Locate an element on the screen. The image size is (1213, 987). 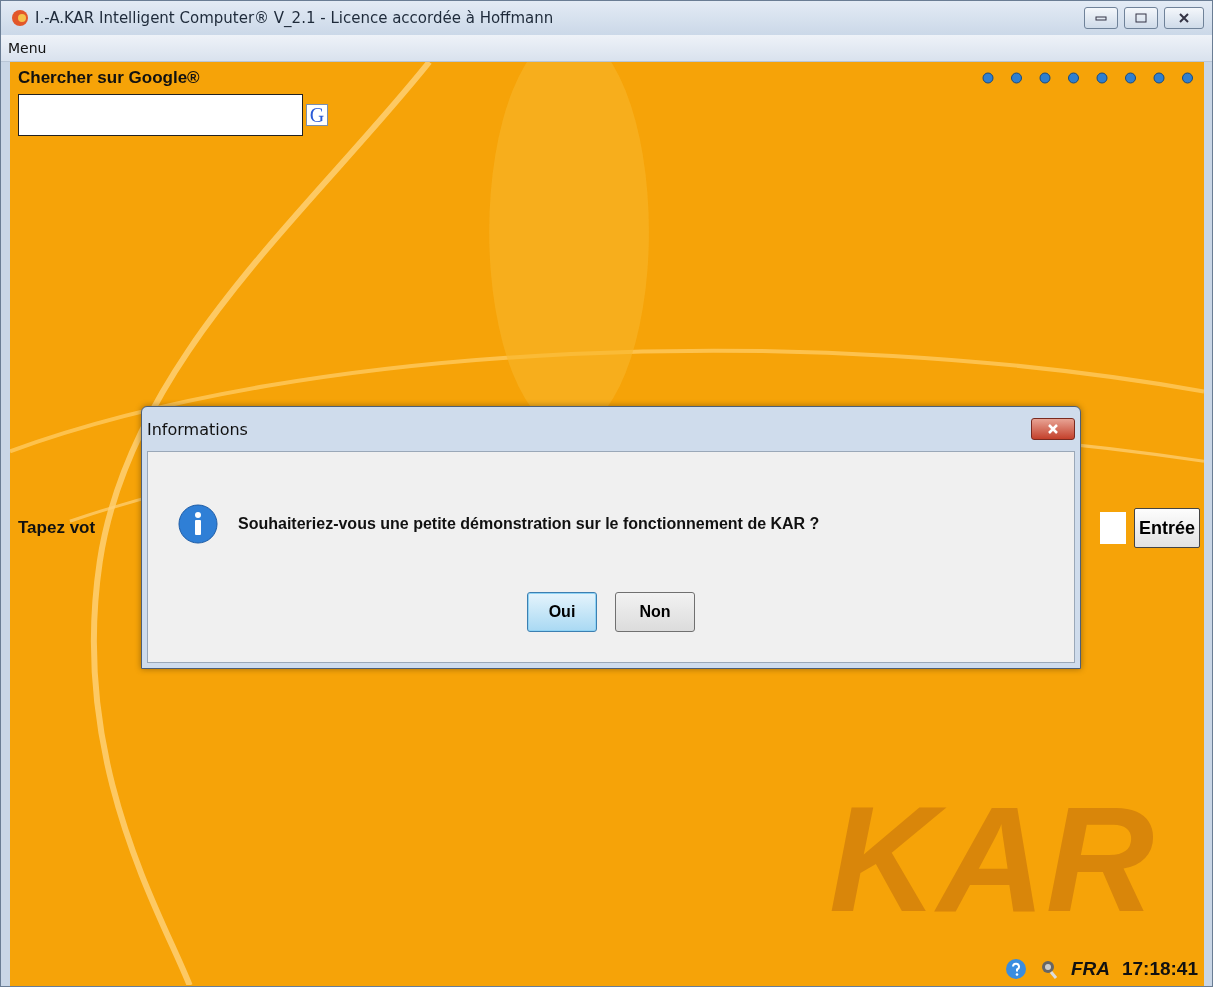
command-label: Tapez vot is located at coordinates (57, 528).